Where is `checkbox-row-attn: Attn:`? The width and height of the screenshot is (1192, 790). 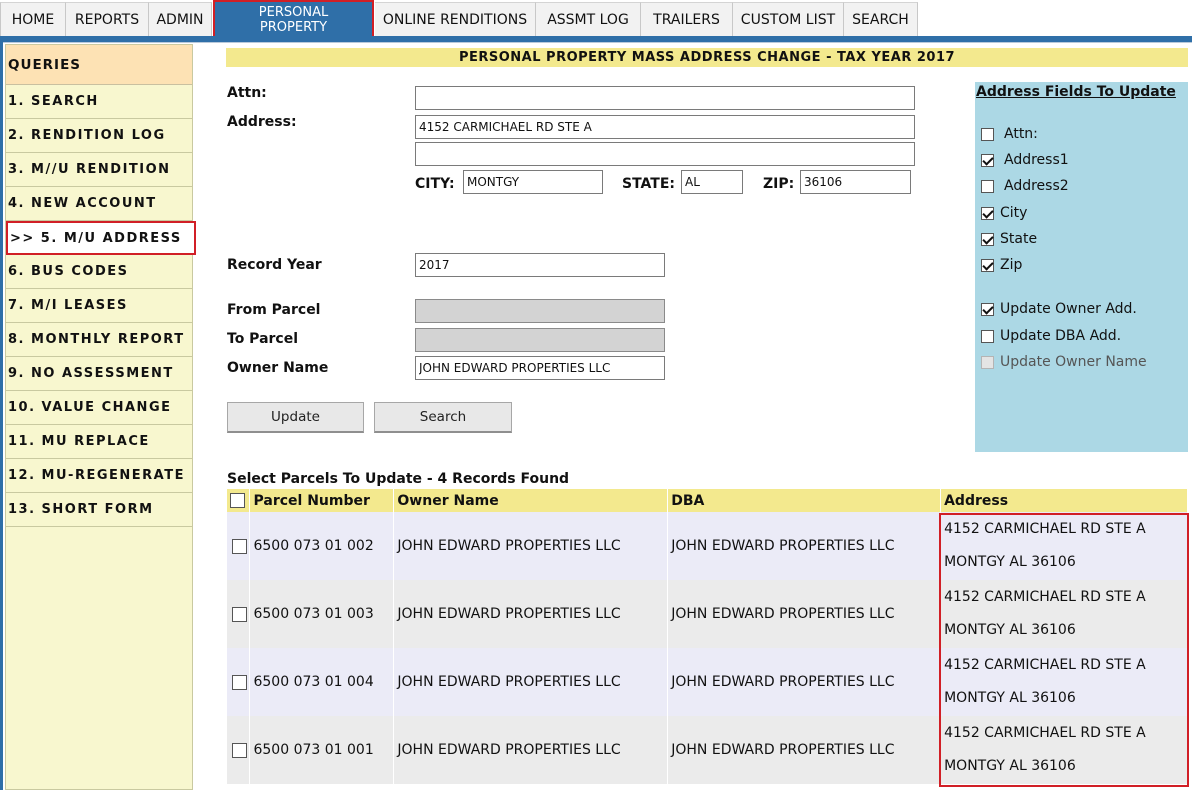 checkbox-row-attn: Attn: is located at coordinates (1009, 134).